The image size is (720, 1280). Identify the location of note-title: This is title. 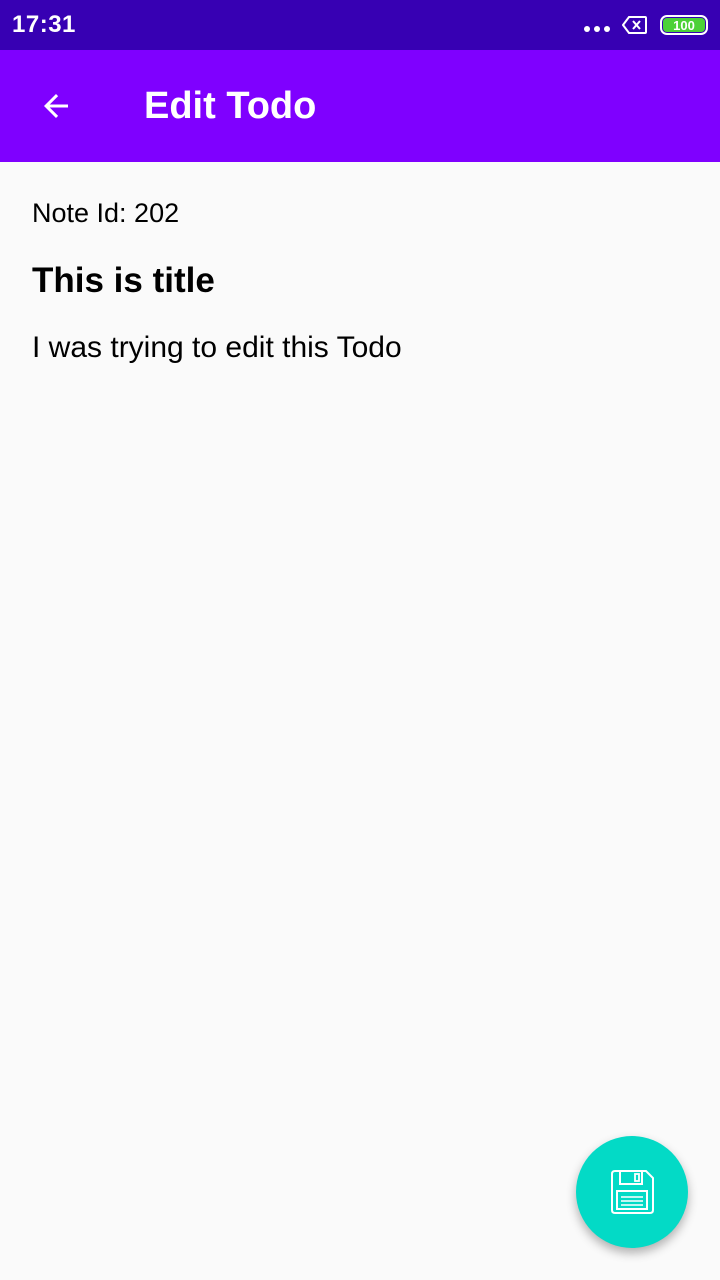
(123, 280).